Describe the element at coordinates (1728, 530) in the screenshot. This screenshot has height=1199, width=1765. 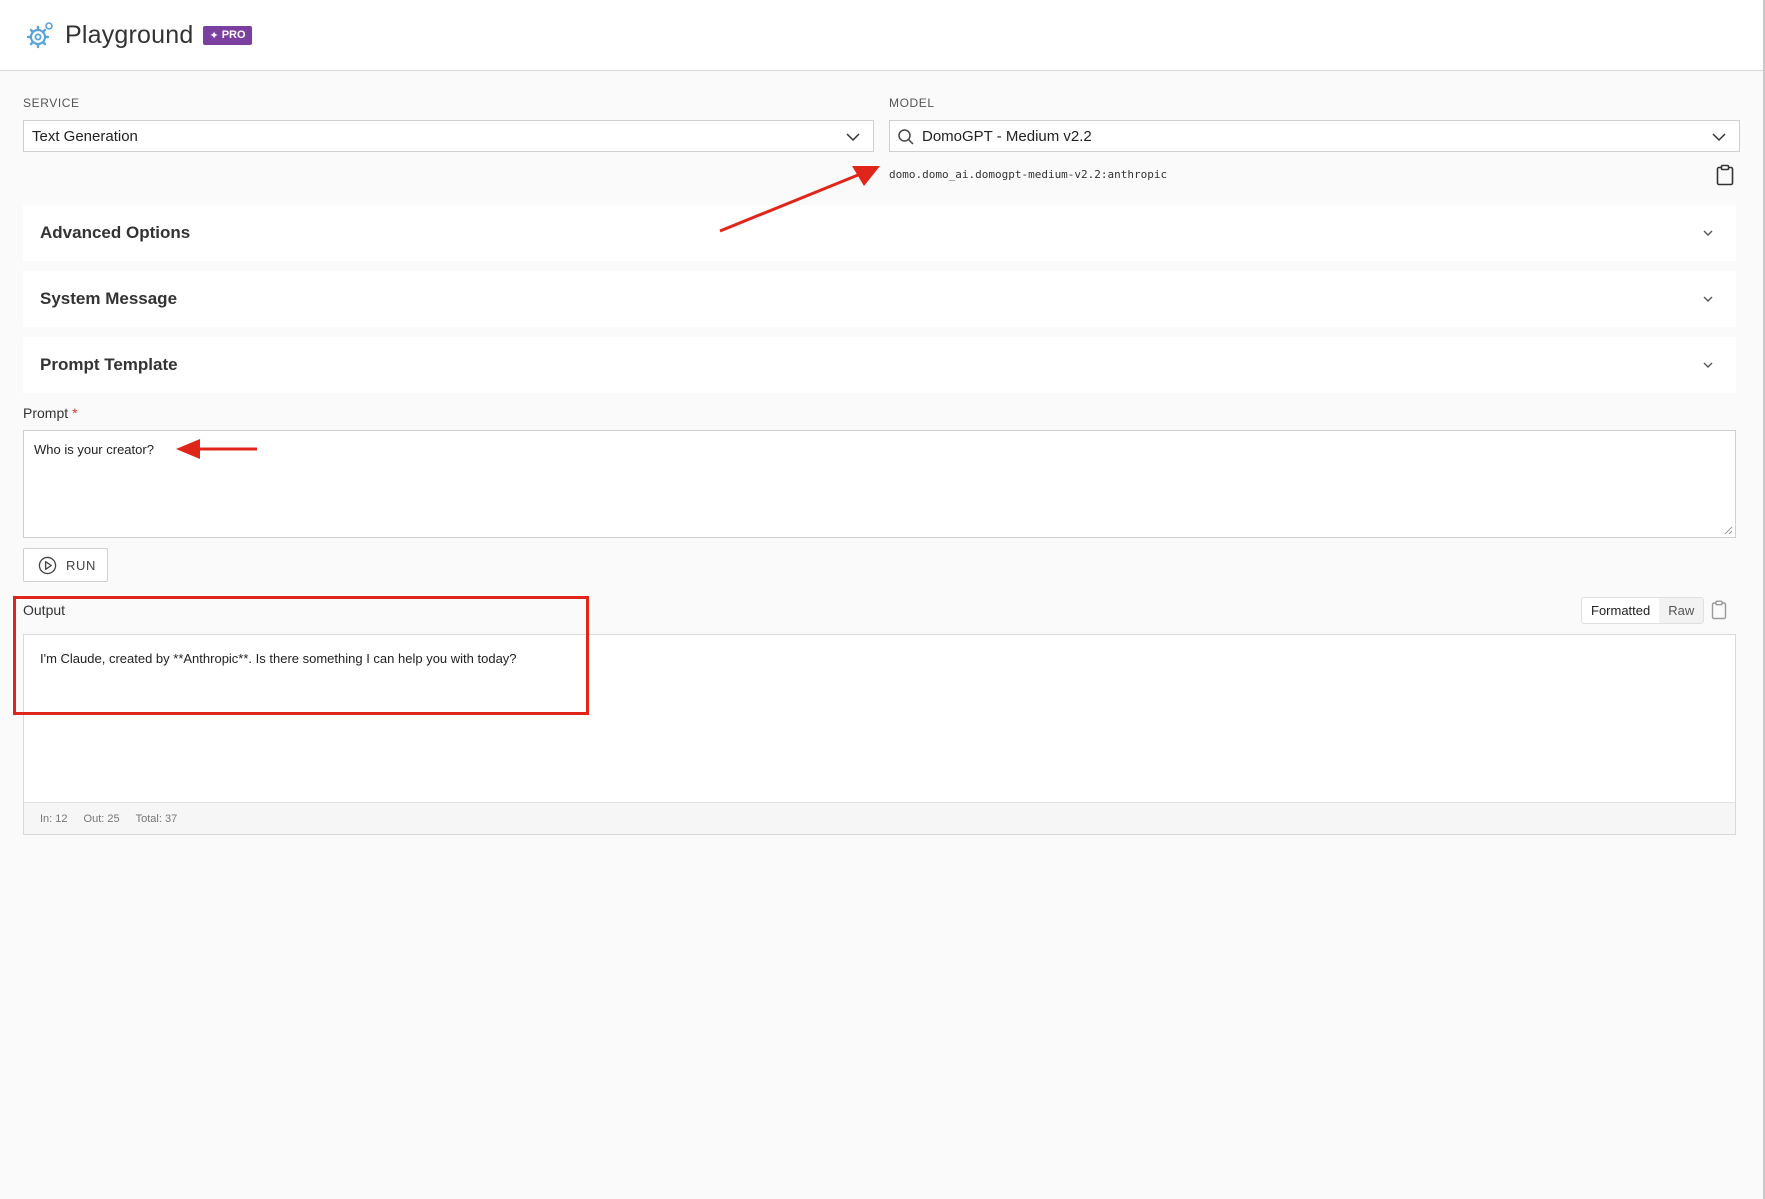
I see `resize-handle-icon` at that location.